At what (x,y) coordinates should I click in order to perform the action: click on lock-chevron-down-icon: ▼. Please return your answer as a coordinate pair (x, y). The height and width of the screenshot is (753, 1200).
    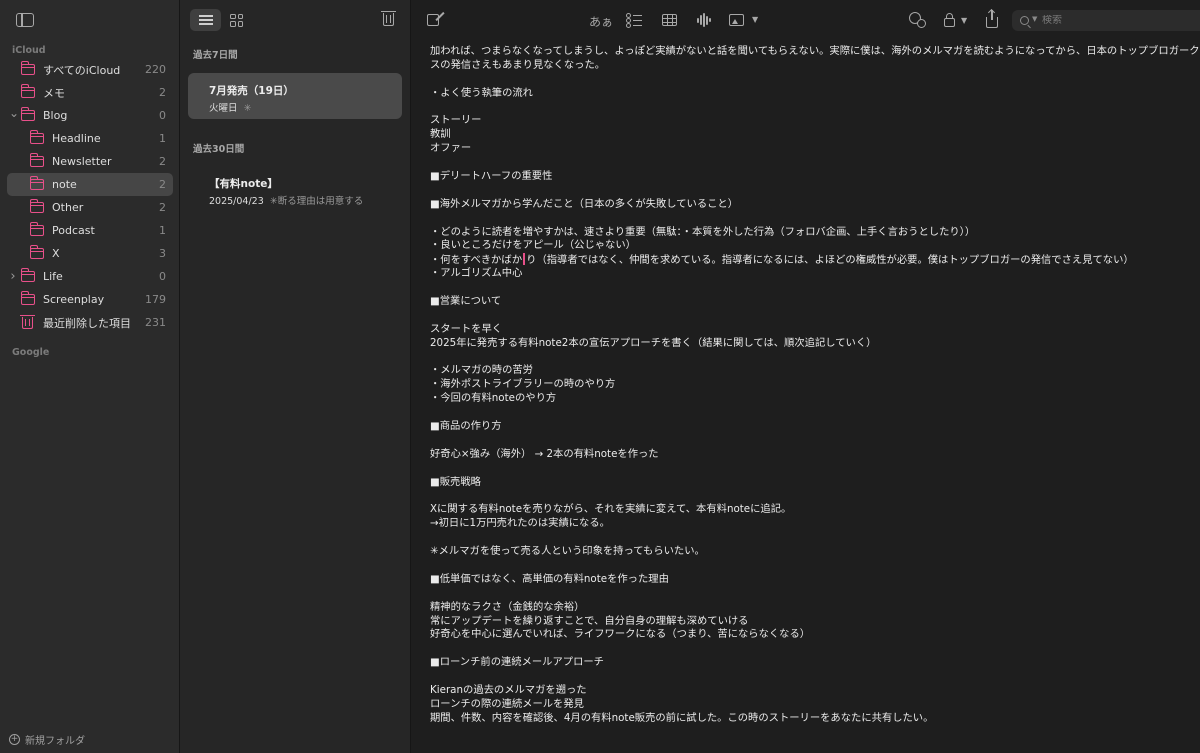
    Looking at the image, I should click on (964, 20).